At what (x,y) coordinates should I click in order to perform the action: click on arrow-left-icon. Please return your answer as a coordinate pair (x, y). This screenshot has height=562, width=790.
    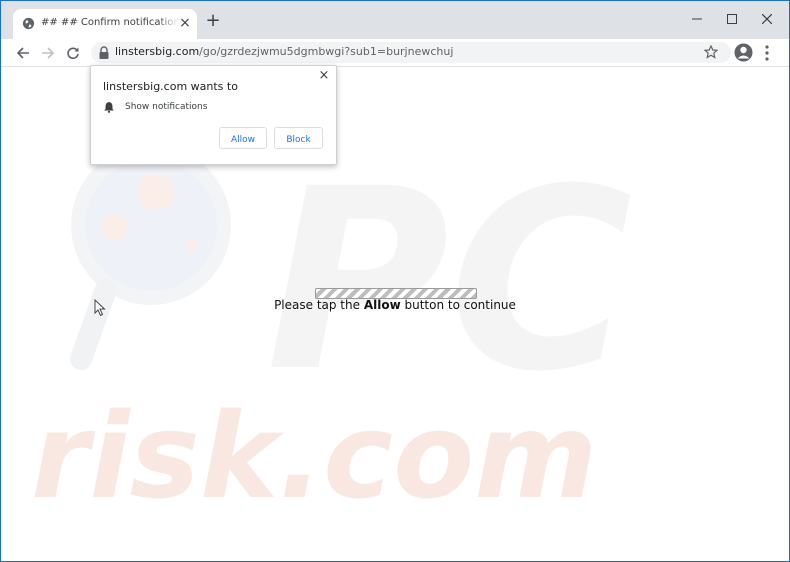
    Looking at the image, I should click on (22, 53).